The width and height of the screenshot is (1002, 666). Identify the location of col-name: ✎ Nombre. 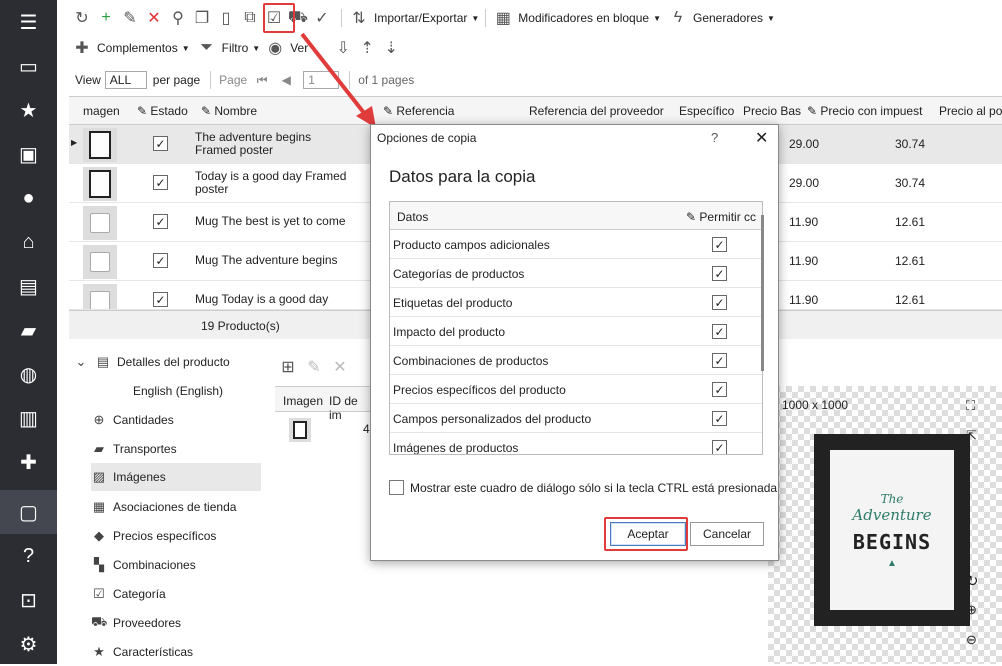
(229, 111).